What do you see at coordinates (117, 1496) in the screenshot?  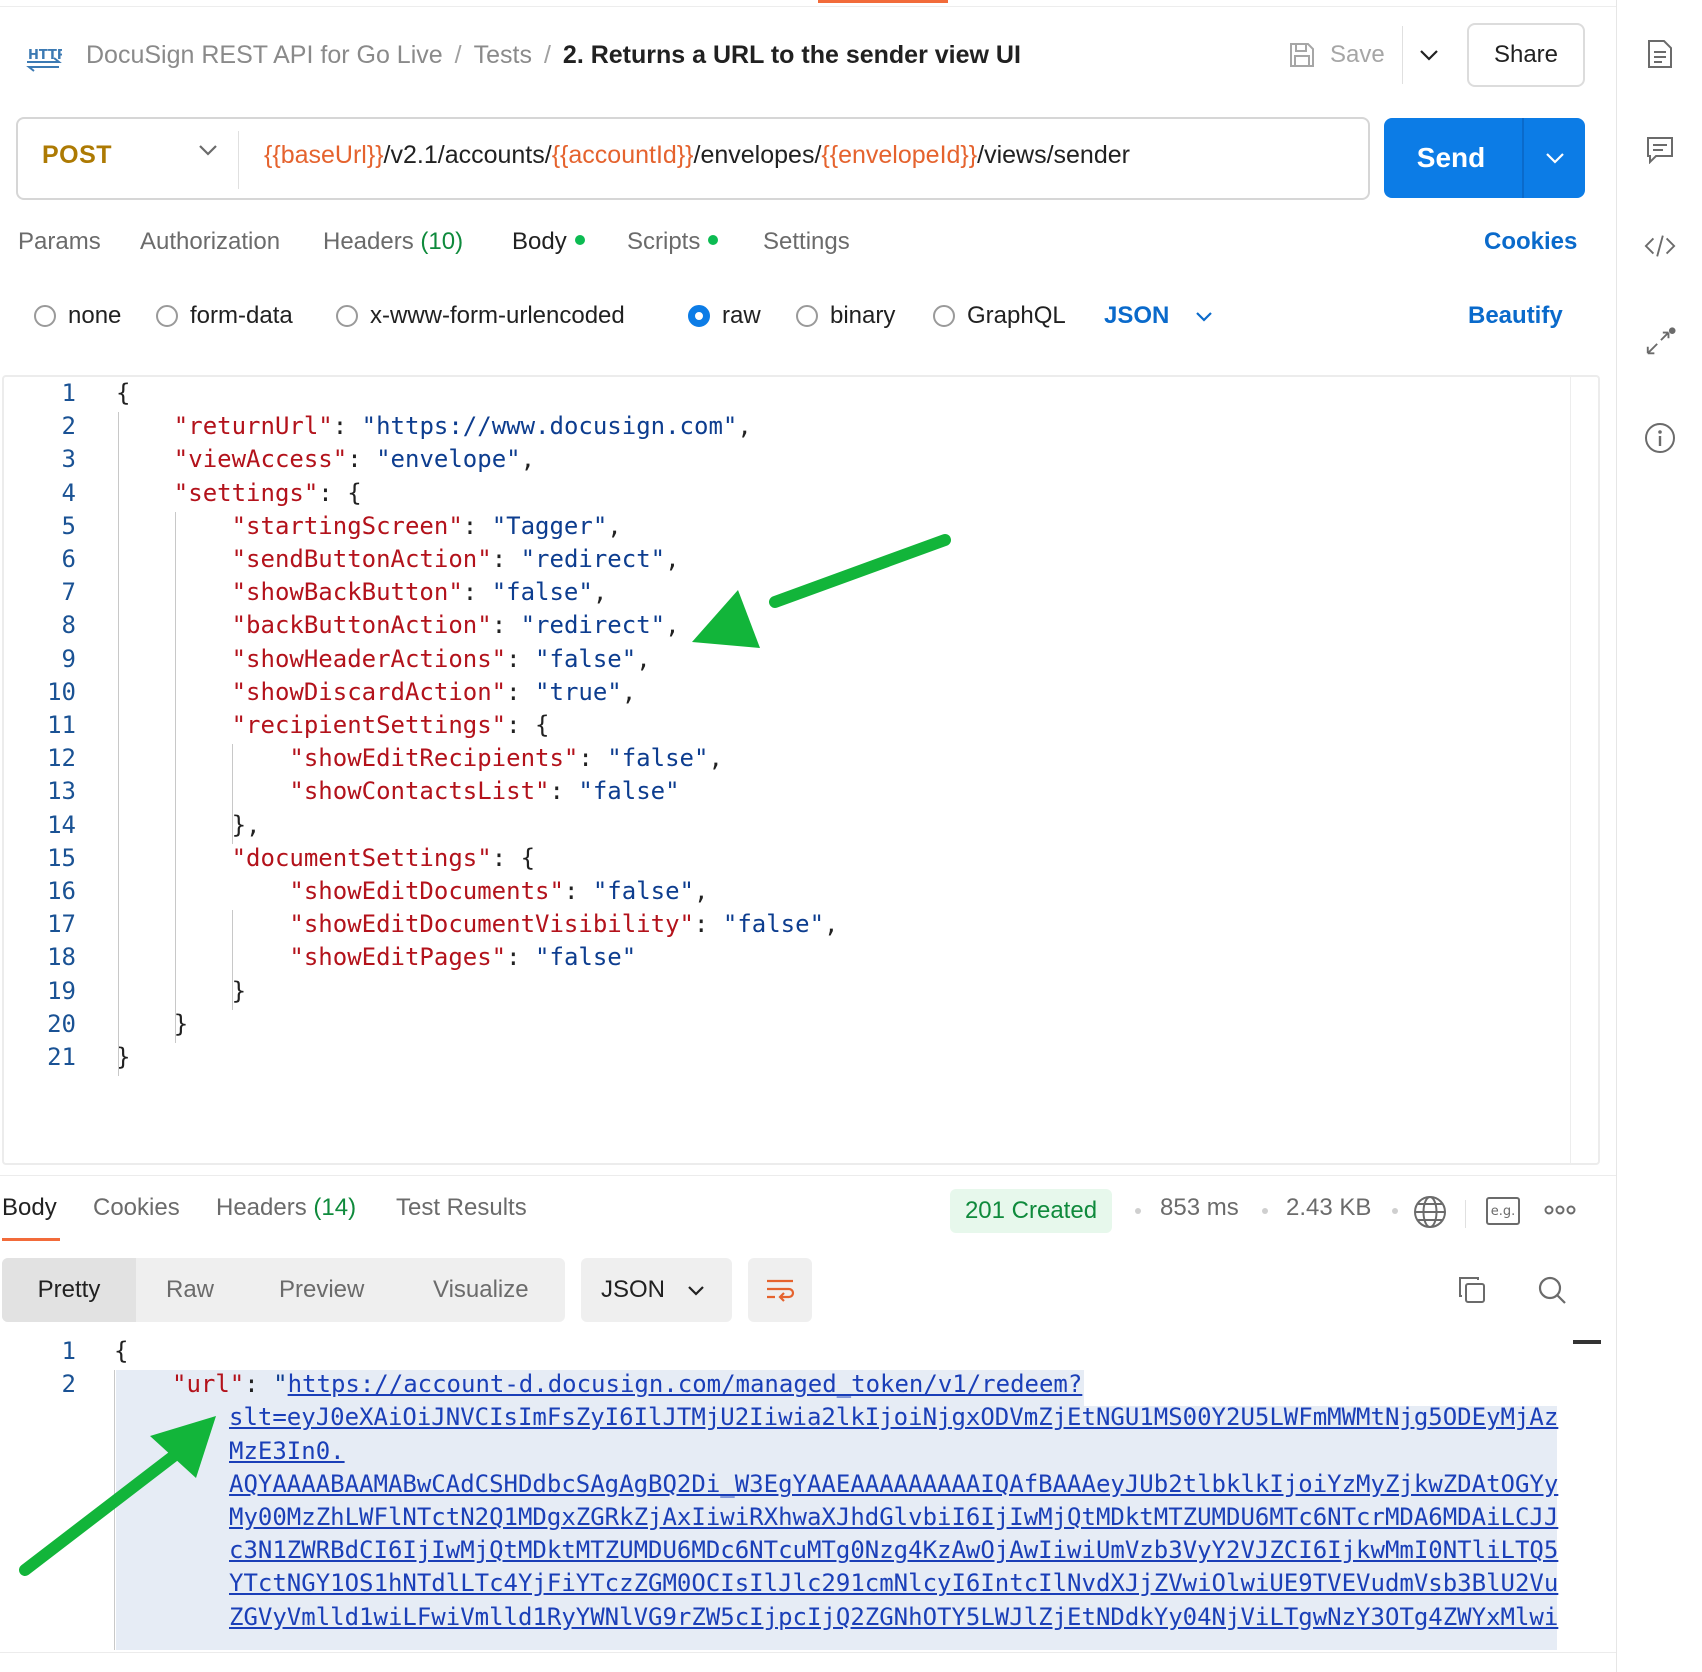 I see `annotation-arrow-bottom` at bounding box center [117, 1496].